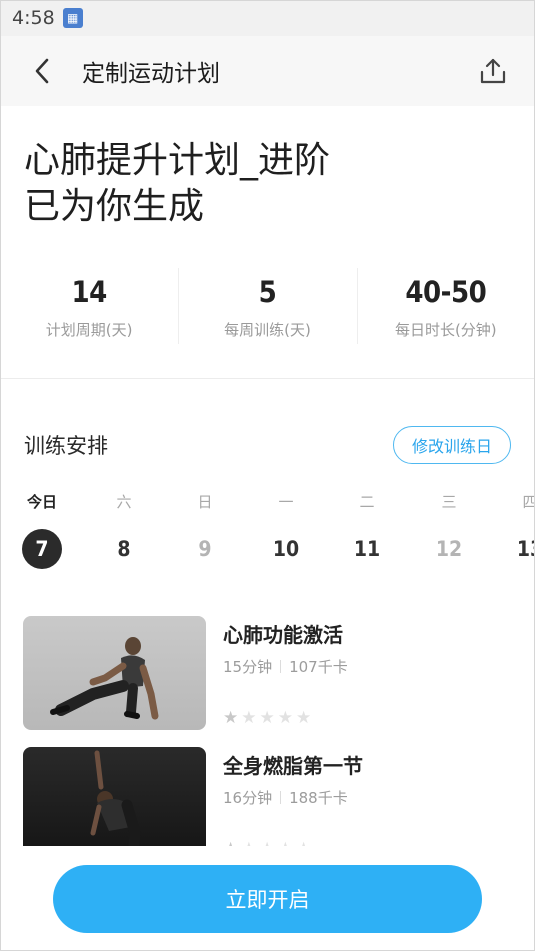 This screenshot has width=535, height=951. Describe the element at coordinates (286, 549) in the screenshot. I see `day-number: 10` at that location.